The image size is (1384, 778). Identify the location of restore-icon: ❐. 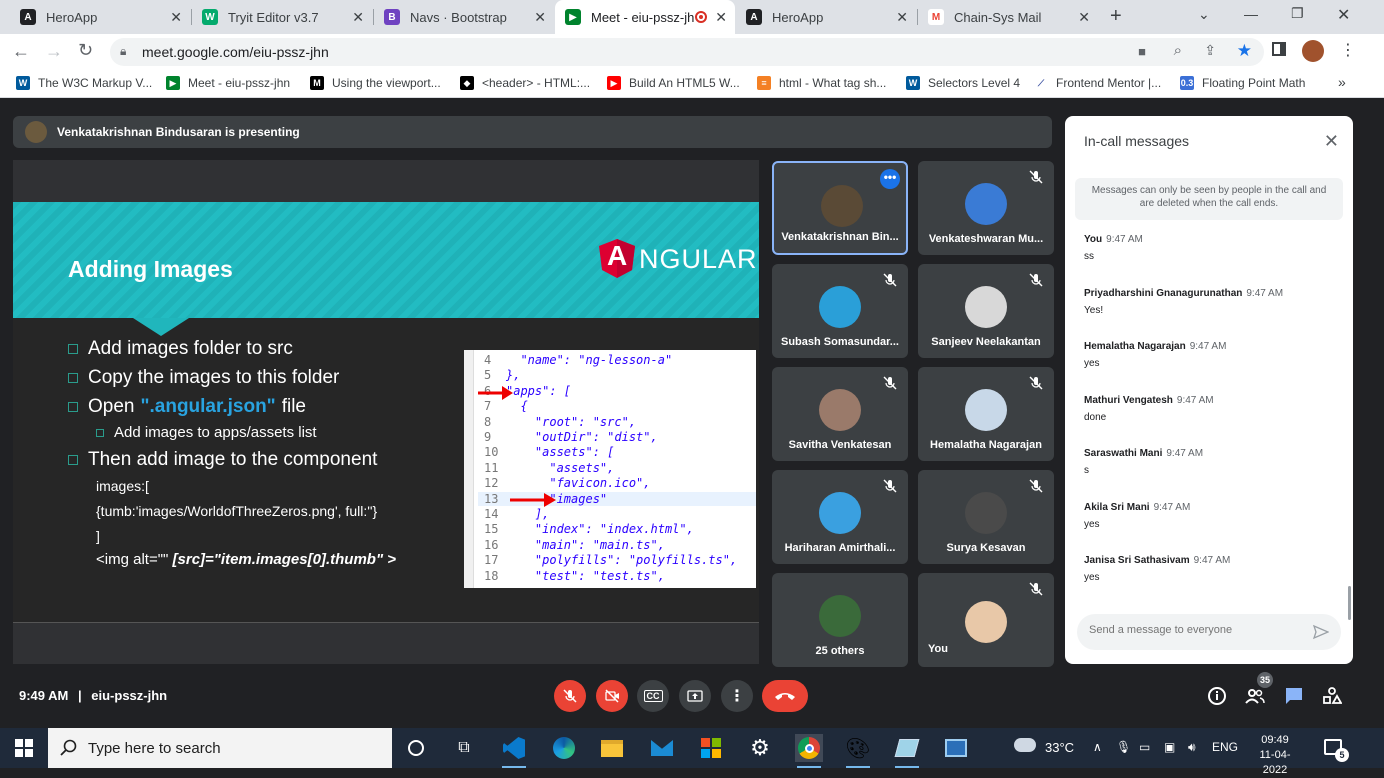
(1297, 13).